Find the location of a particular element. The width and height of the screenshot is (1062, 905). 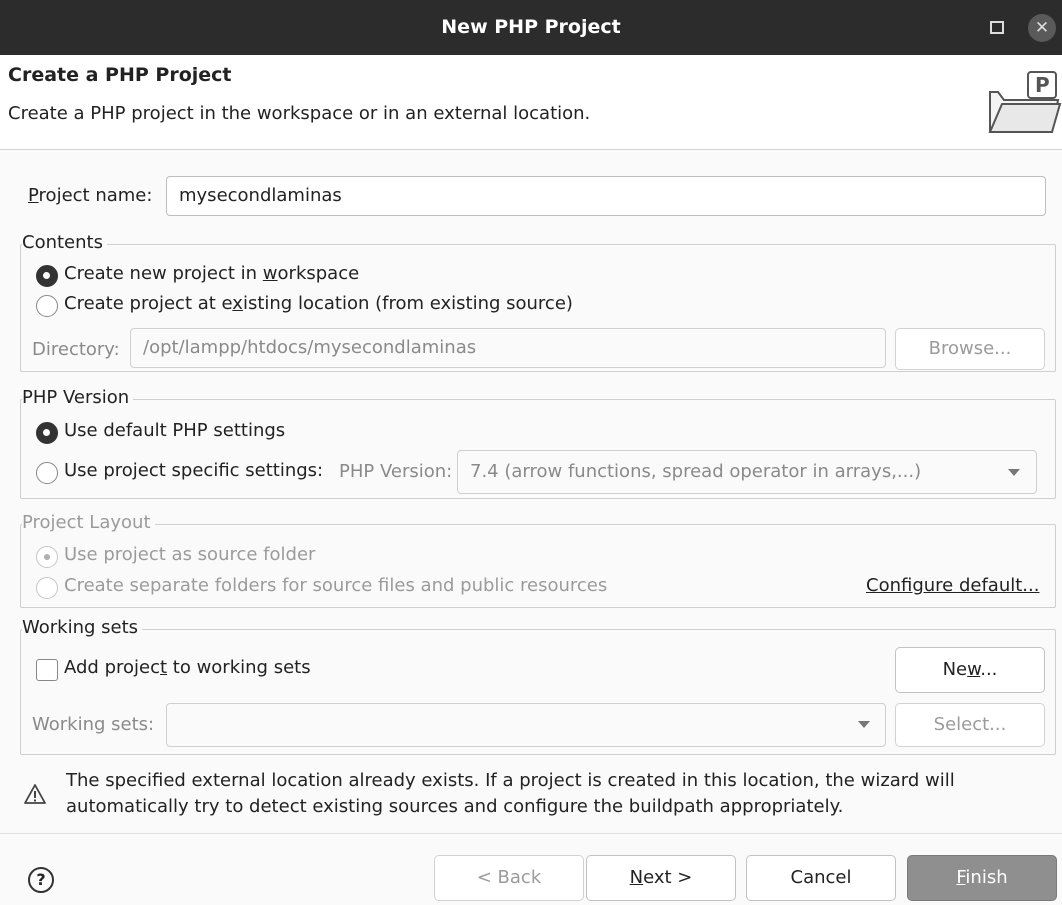

working-sets-label: Working sets: is located at coordinates (93, 724).